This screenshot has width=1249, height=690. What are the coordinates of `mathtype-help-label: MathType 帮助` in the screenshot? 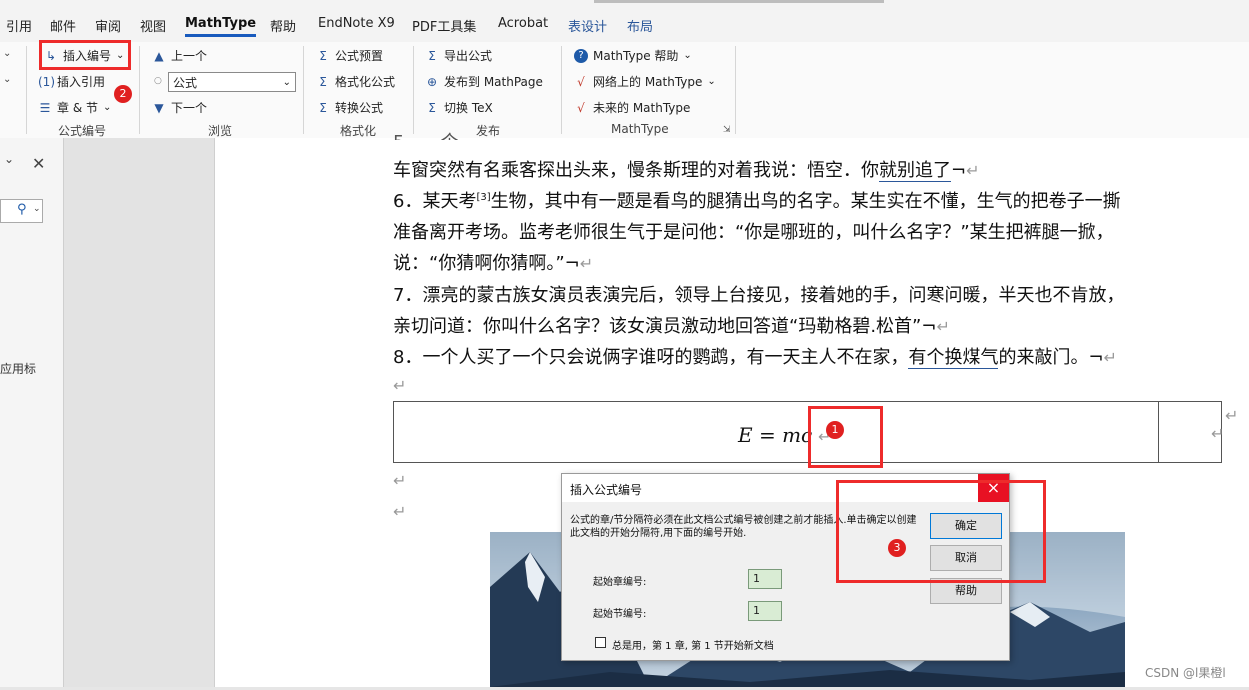 It's located at (636, 56).